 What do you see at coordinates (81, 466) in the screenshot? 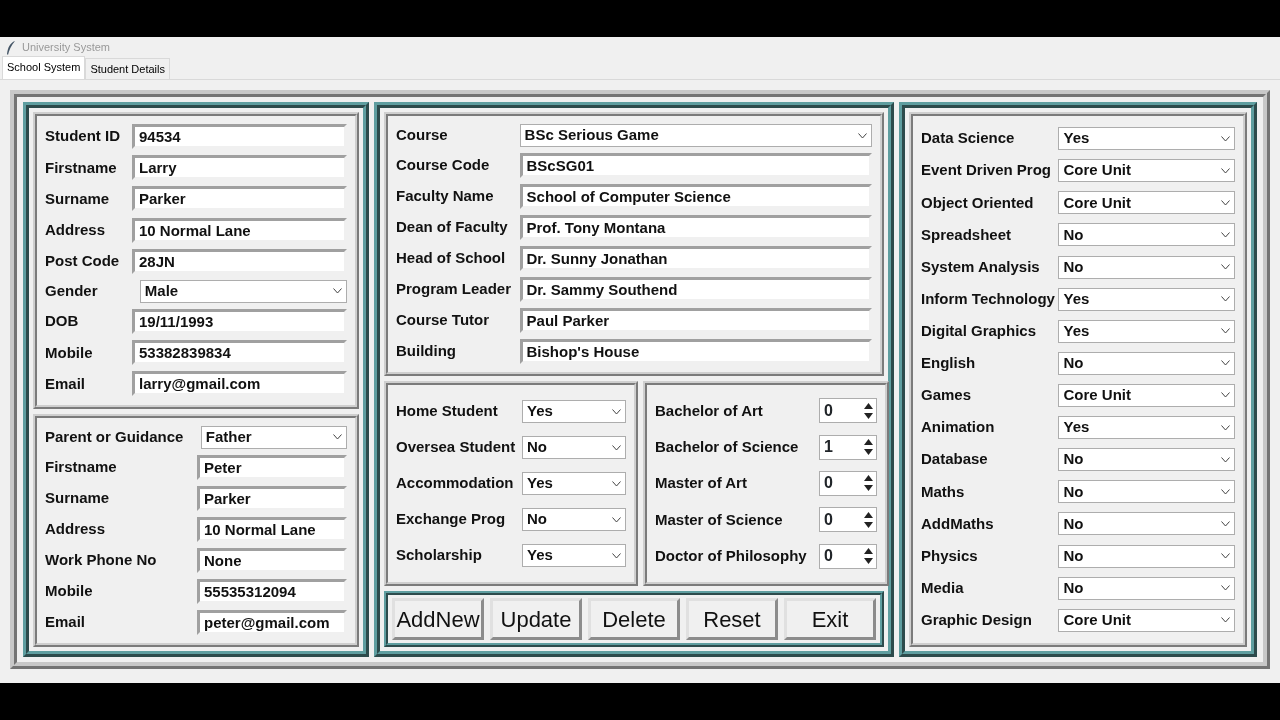
I see `field-label: Firstname` at bounding box center [81, 466].